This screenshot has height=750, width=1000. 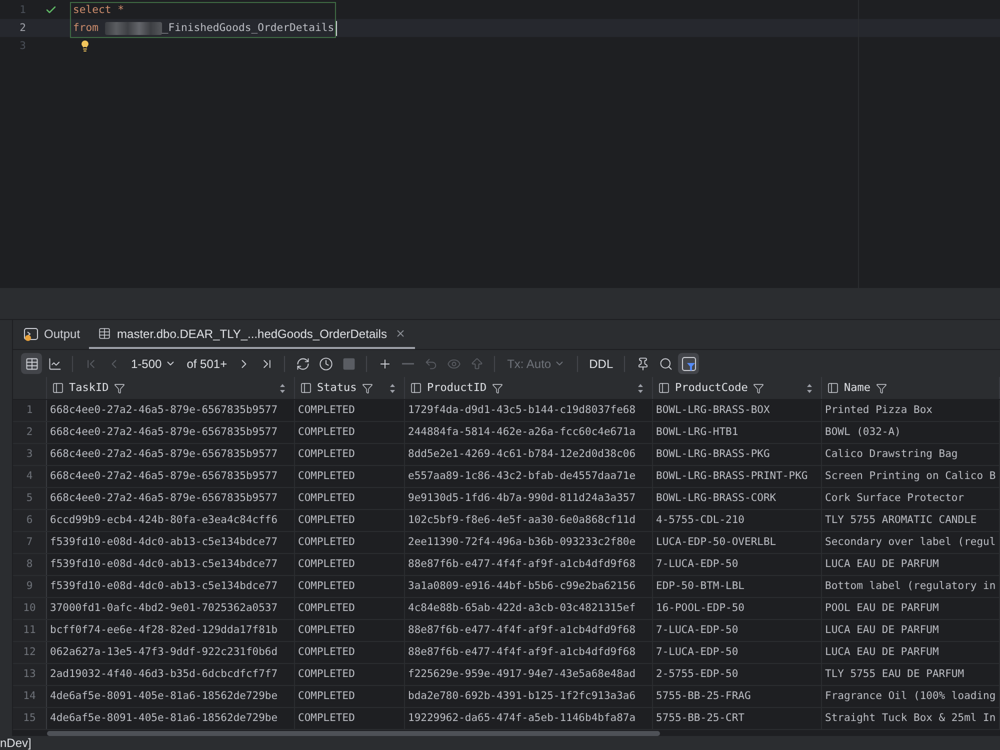 I want to click on dropdown-button: 1-500, so click(x=153, y=363).